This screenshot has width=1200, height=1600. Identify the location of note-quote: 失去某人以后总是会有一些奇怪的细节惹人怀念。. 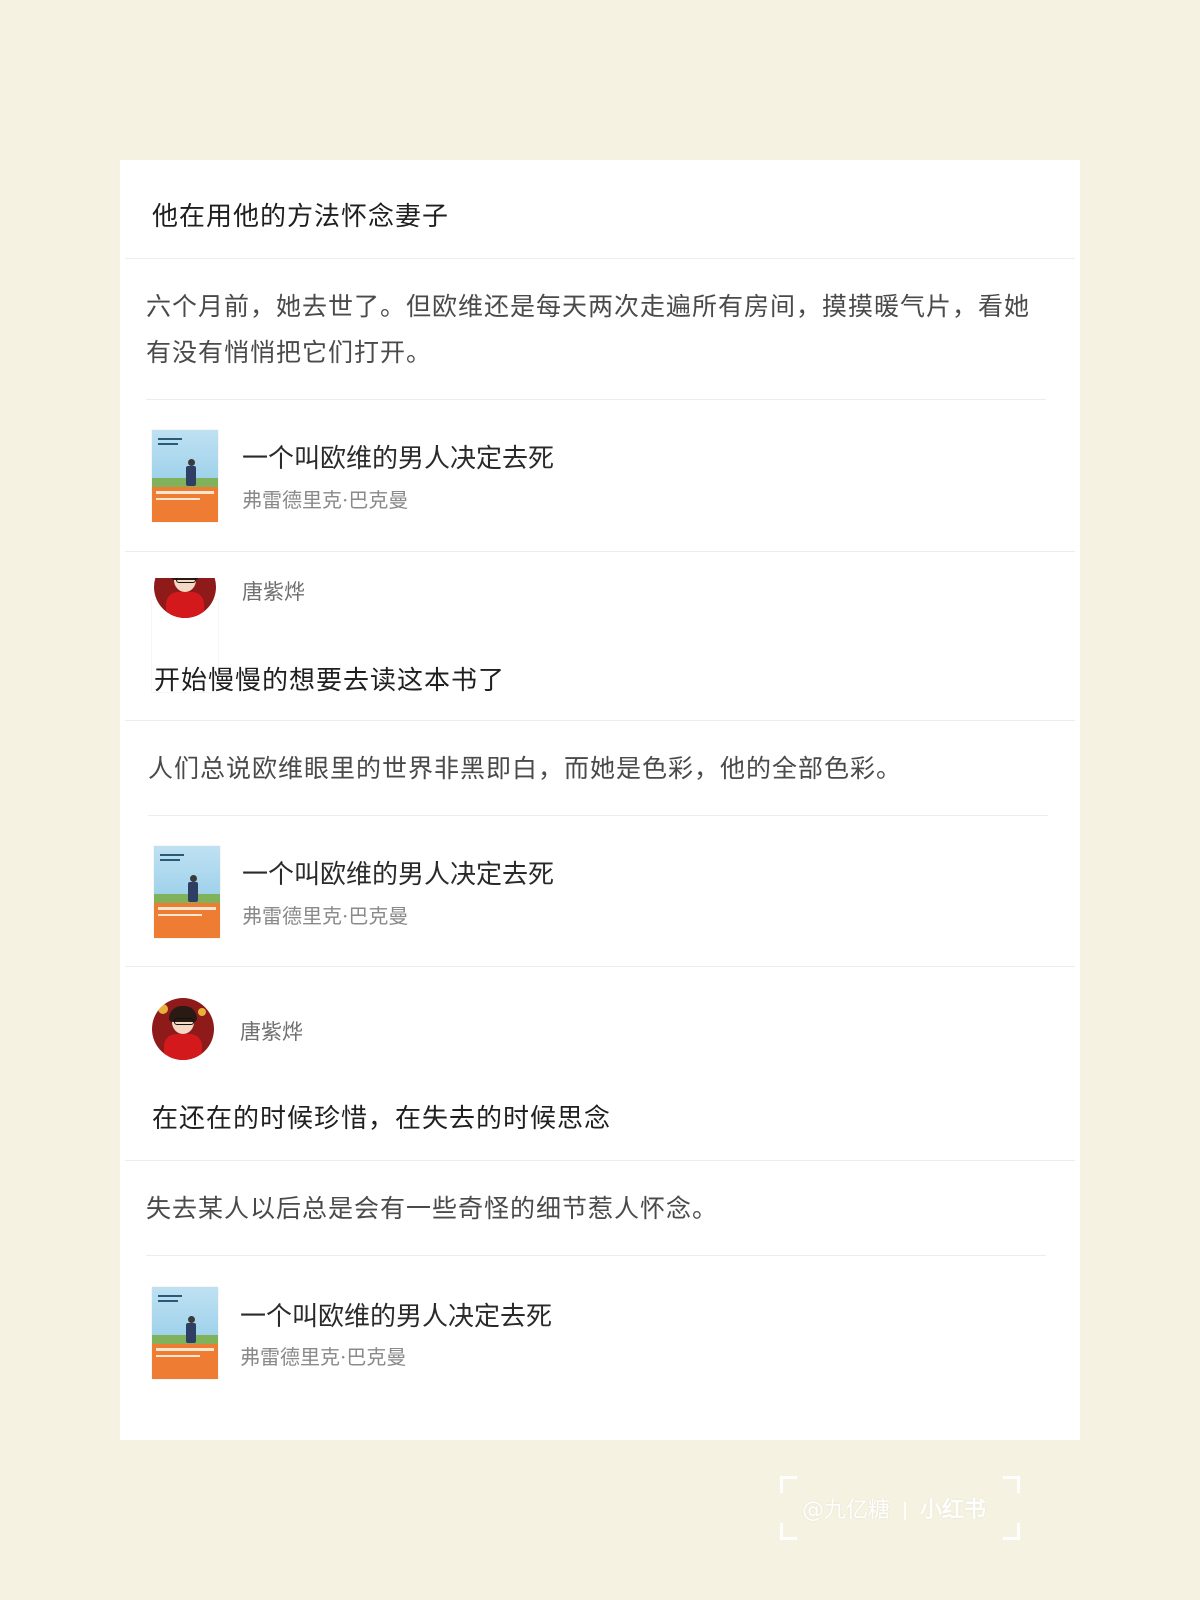
(432, 1208).